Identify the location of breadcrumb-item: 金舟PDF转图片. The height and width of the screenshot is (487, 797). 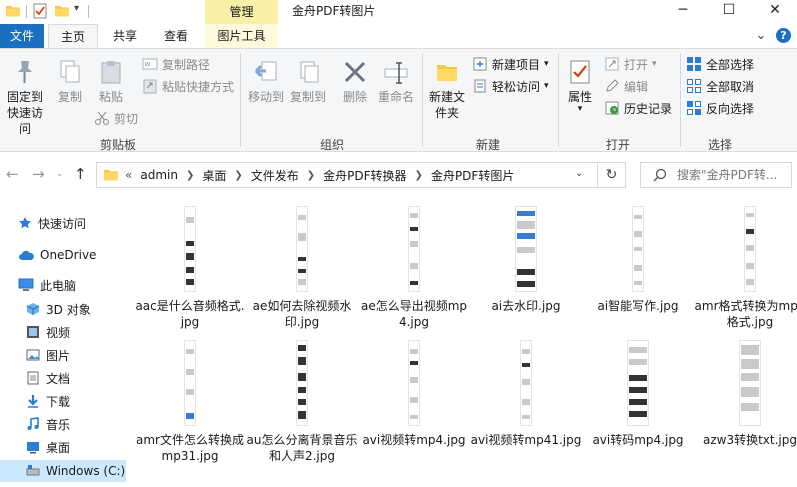
(472, 175).